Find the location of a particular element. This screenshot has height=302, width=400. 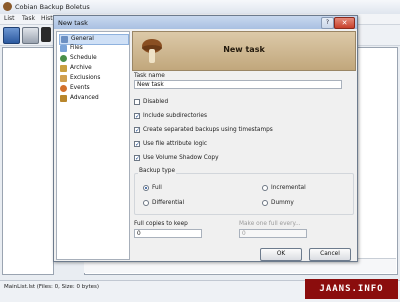

nav-item-events: Events is located at coordinates (93, 88).